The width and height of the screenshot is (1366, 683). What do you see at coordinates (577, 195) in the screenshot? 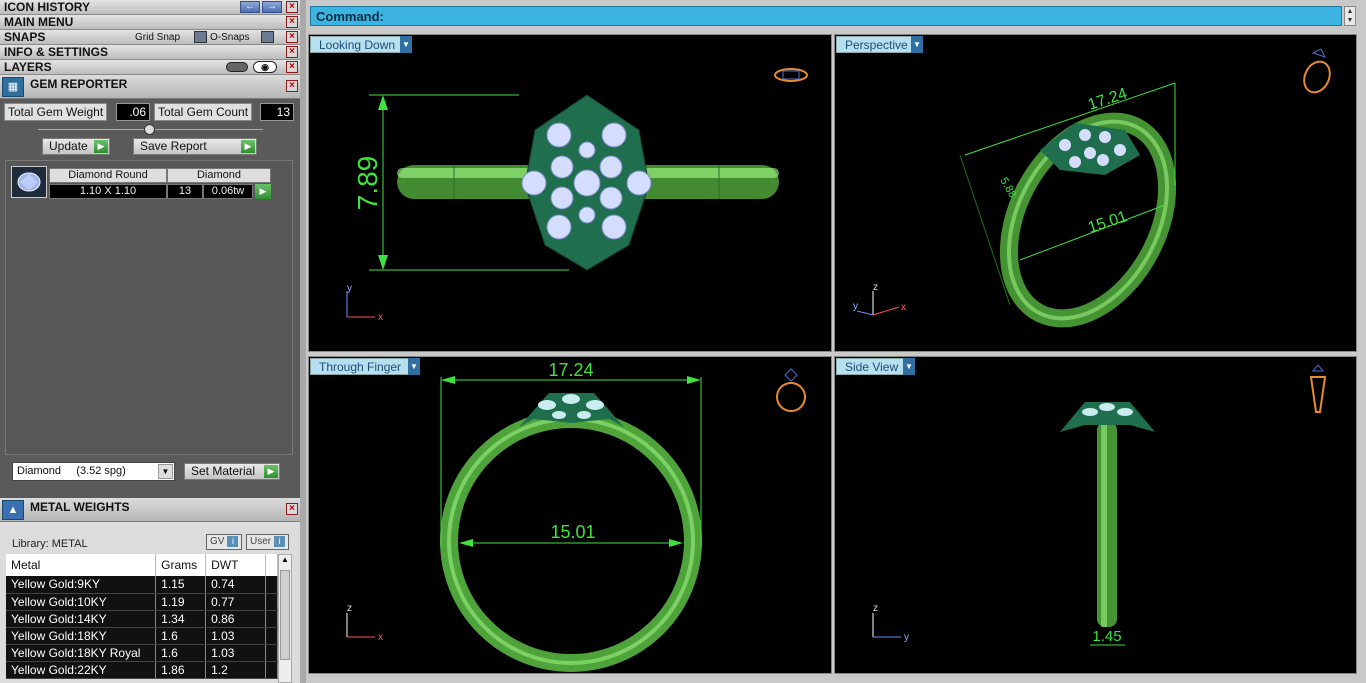
I see `top-view-drawing: 7.89 y x` at bounding box center [577, 195].